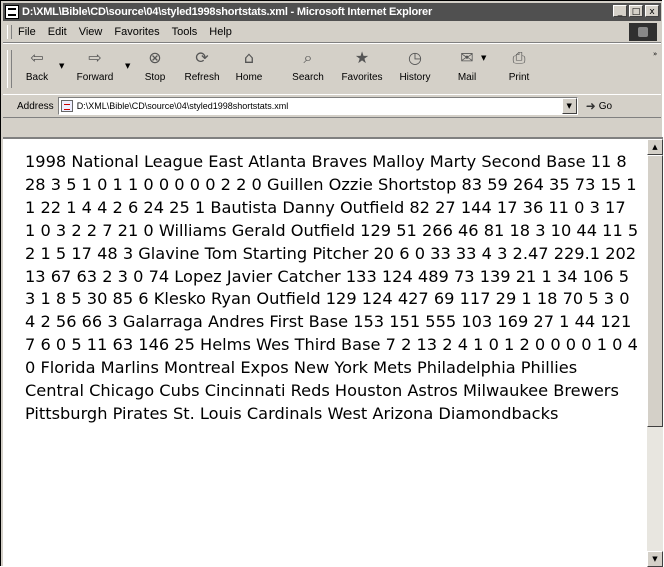  I want to click on back-dropdown-icon: ▼, so click(61, 66).